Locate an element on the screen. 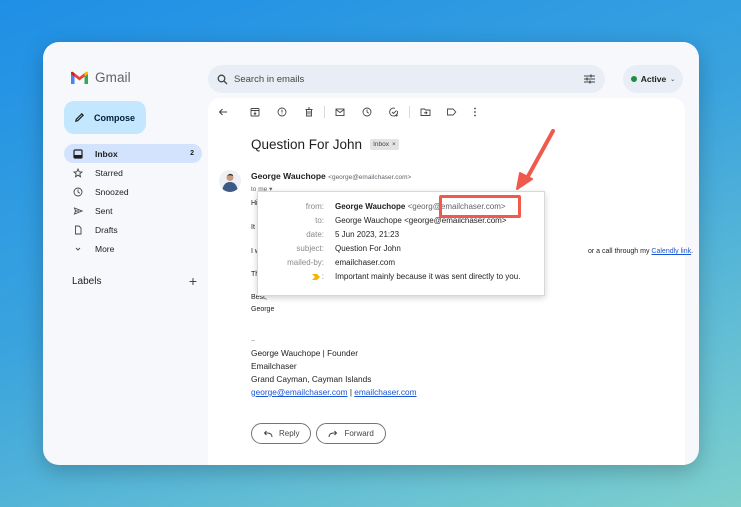  tune-icon is located at coordinates (589, 79).